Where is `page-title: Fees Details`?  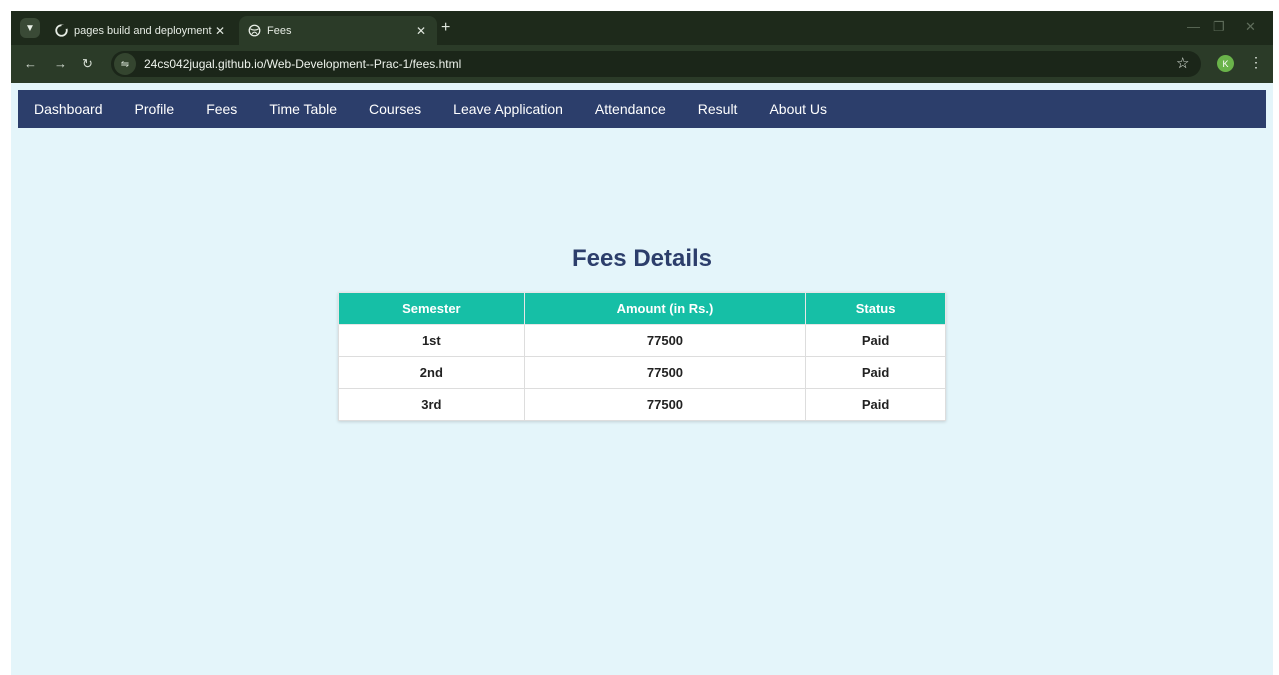
page-title: Fees Details is located at coordinates (642, 258).